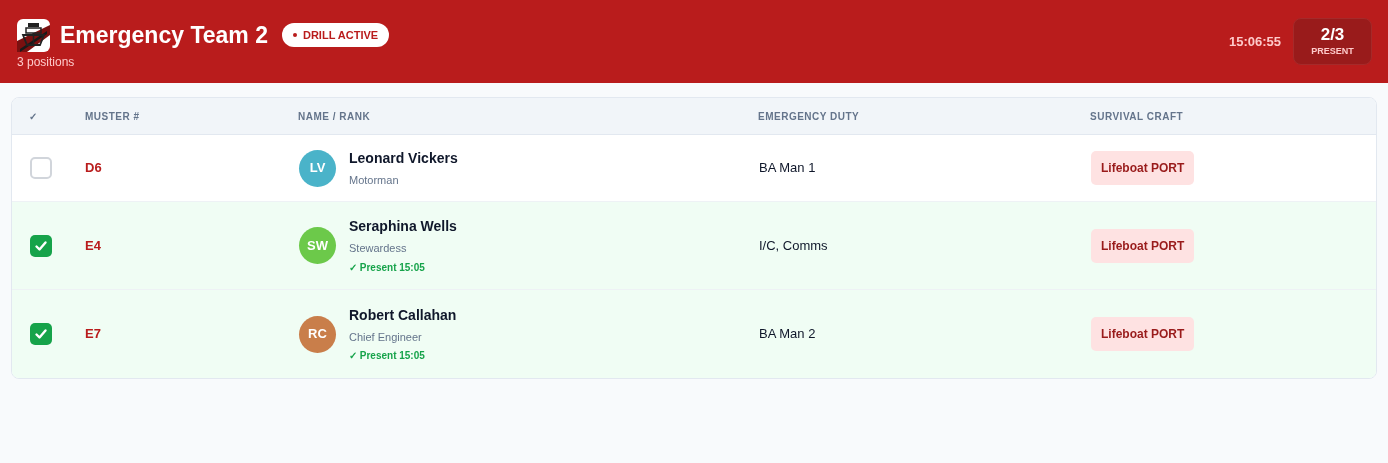 The image size is (1388, 463). I want to click on present-label: PRESENT, so click(1332, 51).